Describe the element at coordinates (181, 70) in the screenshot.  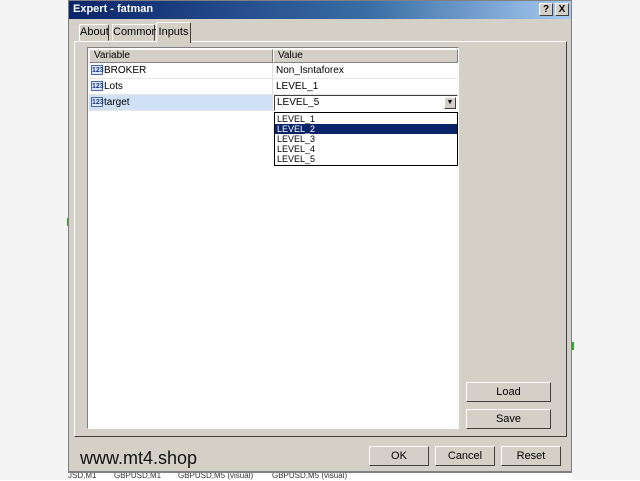
I see `variable-cell: 123 BROKER` at that location.